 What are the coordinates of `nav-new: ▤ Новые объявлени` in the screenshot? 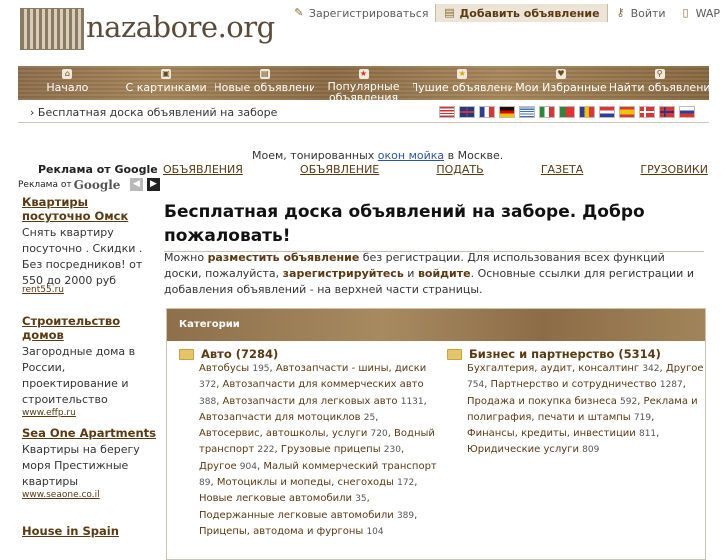 It's located at (264, 83).